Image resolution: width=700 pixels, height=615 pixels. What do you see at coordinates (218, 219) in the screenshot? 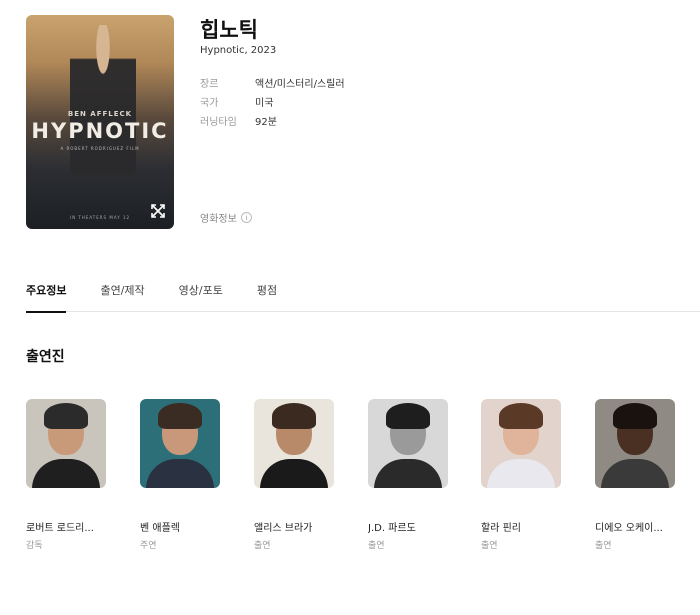
I see `movie-info-label: 영화정보` at bounding box center [218, 219].